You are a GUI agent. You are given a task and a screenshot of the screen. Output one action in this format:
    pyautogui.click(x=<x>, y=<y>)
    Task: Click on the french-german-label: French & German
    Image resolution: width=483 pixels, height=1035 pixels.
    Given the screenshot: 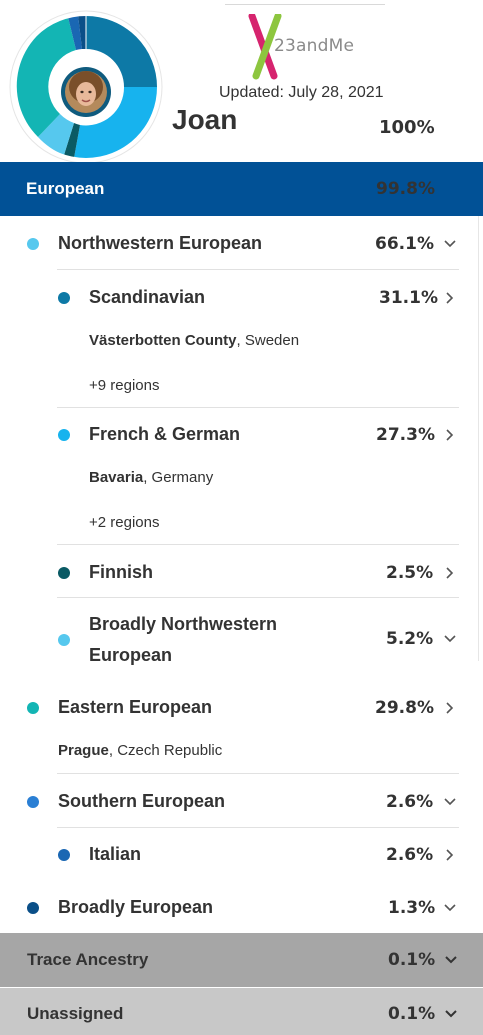 What is the action you would take?
    pyautogui.click(x=165, y=434)
    